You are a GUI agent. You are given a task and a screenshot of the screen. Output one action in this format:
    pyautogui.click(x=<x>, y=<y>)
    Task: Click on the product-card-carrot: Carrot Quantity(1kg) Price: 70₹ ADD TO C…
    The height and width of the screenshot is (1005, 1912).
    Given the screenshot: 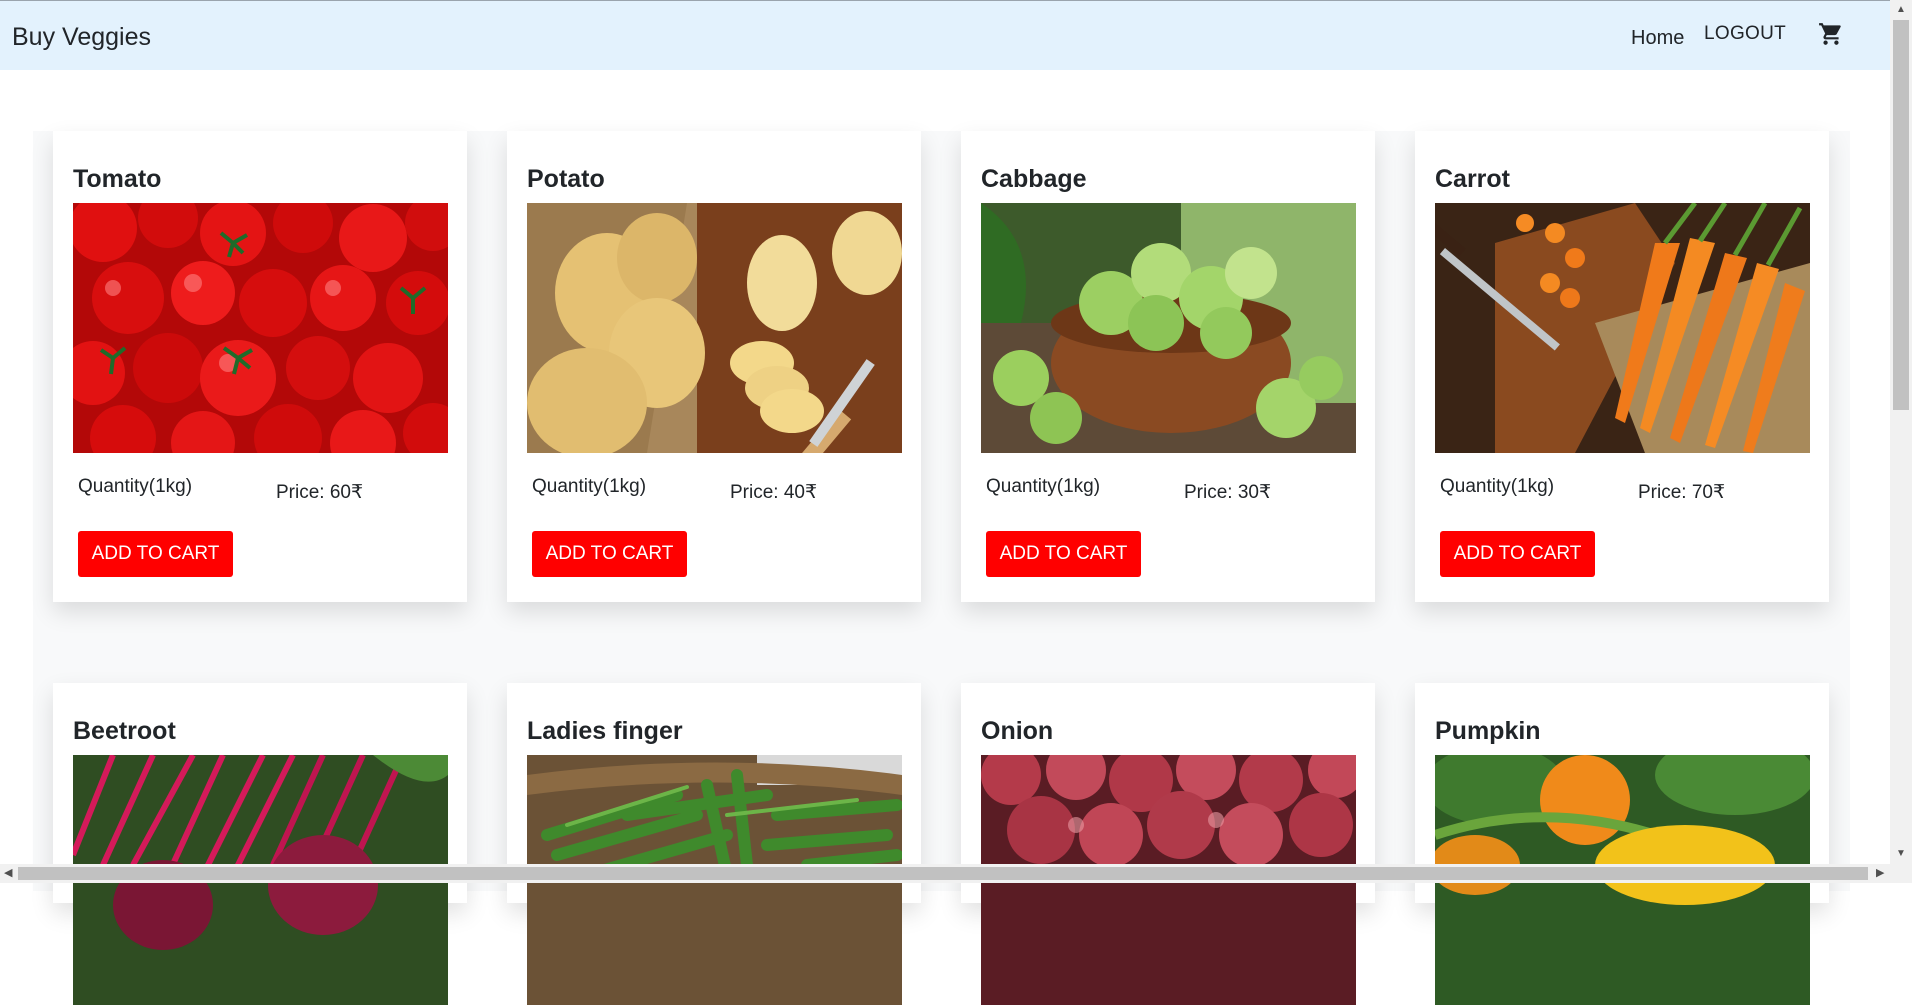 What is the action you would take?
    pyautogui.click(x=1622, y=366)
    